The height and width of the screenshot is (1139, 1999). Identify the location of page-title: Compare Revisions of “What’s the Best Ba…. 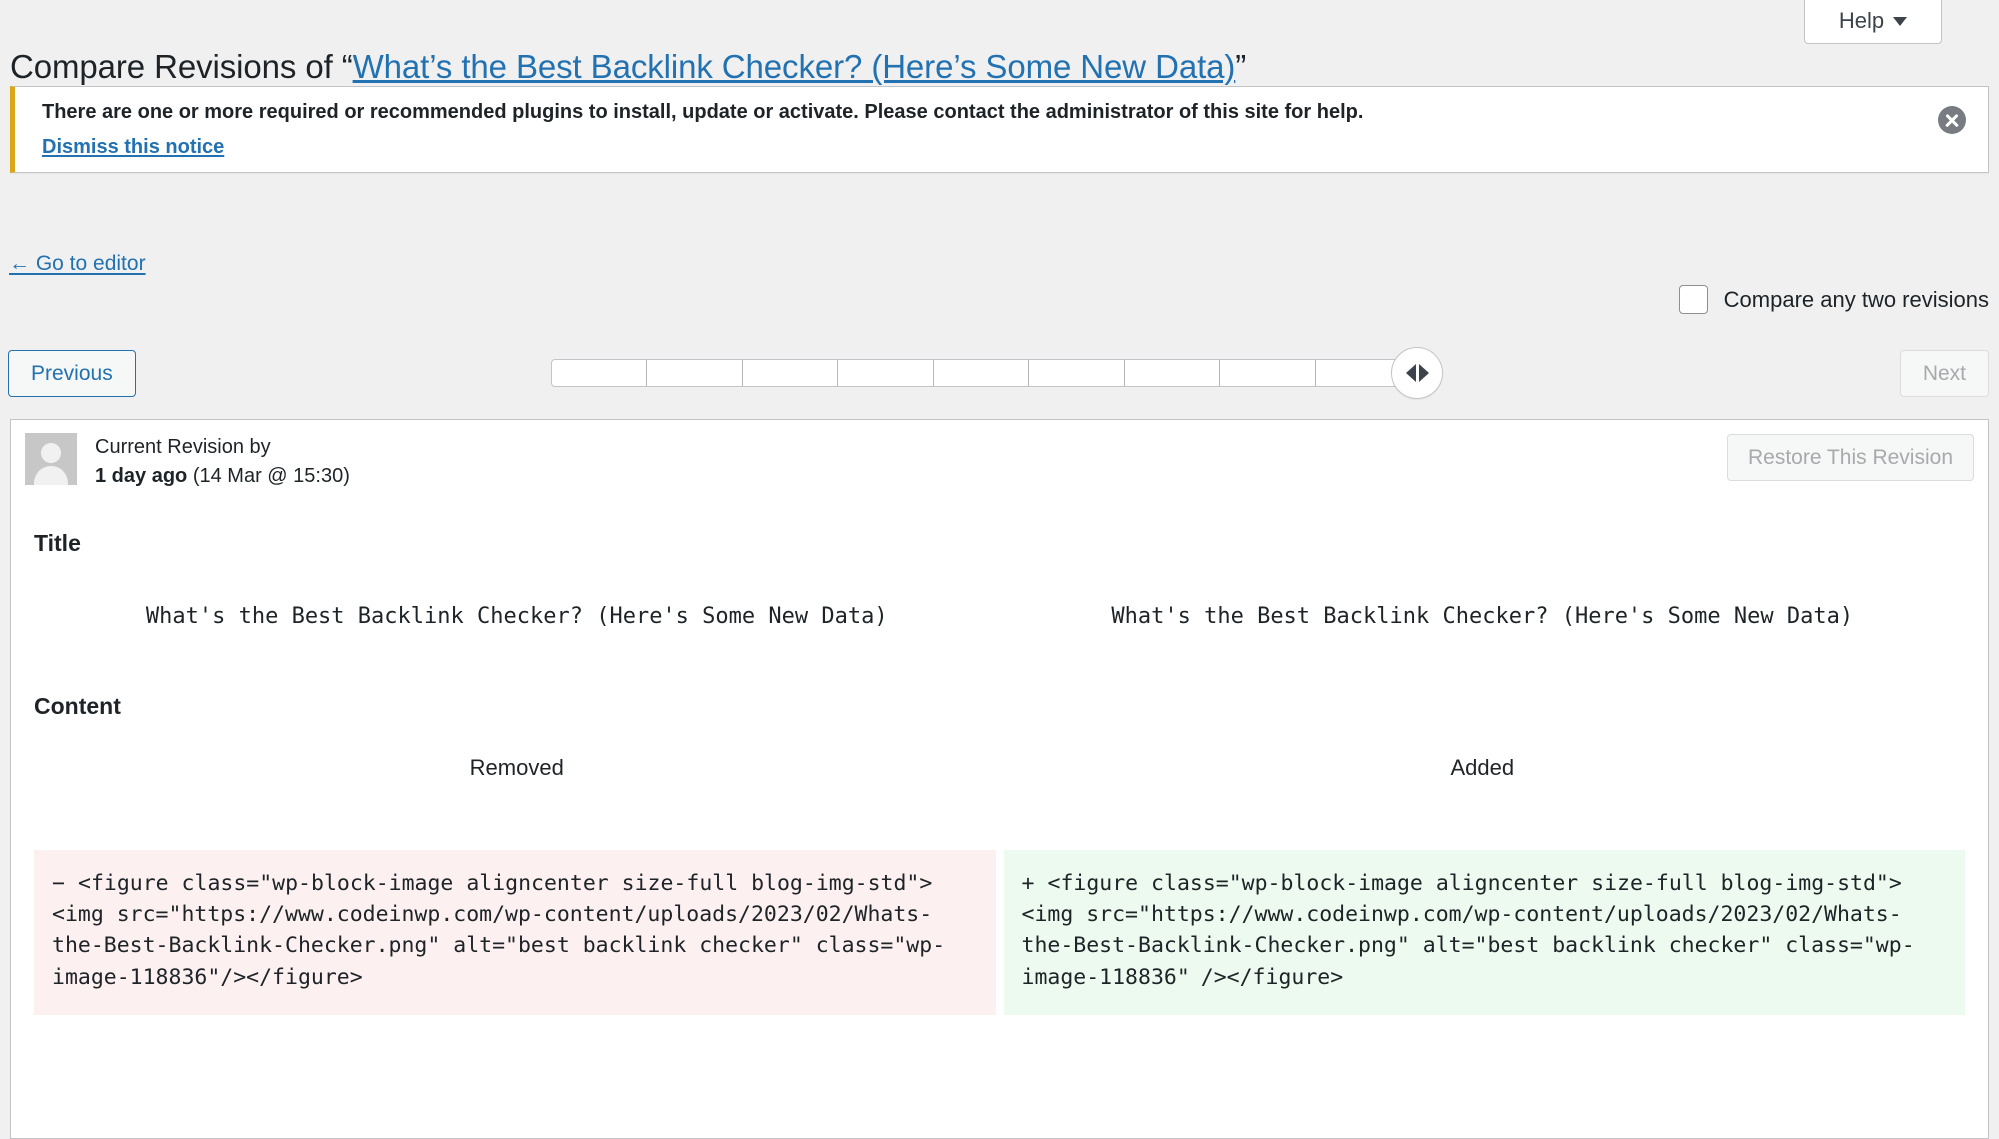
(628, 67).